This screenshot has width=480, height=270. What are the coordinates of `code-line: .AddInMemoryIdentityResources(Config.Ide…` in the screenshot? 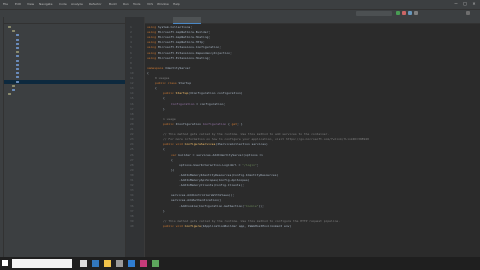 It's located at (228, 175).